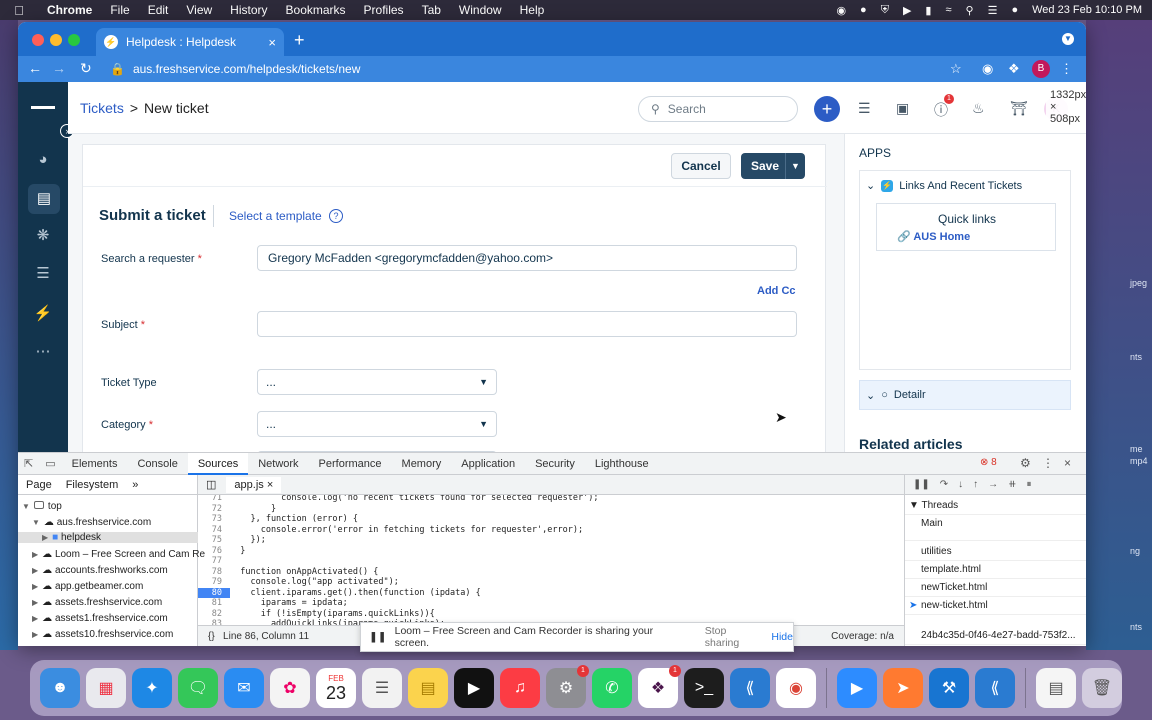  I want to click on store-icon: ⛩, so click(1019, 108).